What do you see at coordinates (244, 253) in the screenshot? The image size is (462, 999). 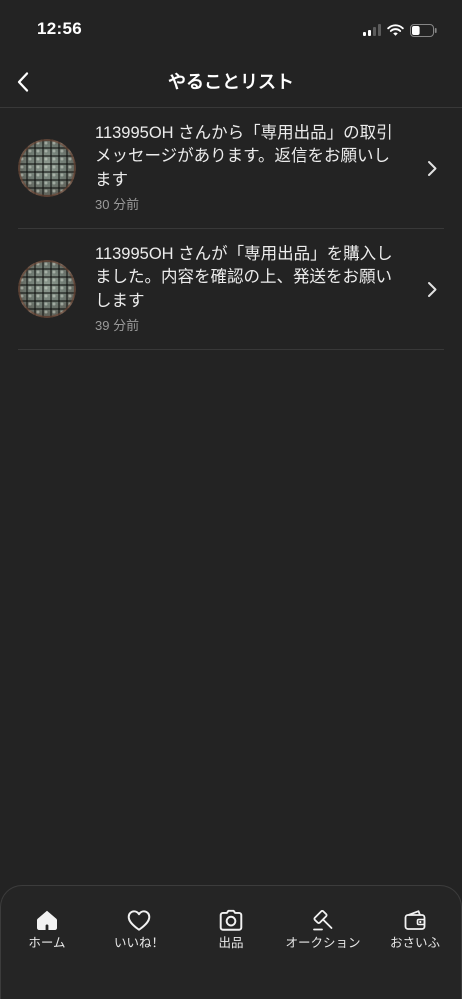 I see `todo-message-line: 113995OH さんが「専用出品」を購入し` at bounding box center [244, 253].